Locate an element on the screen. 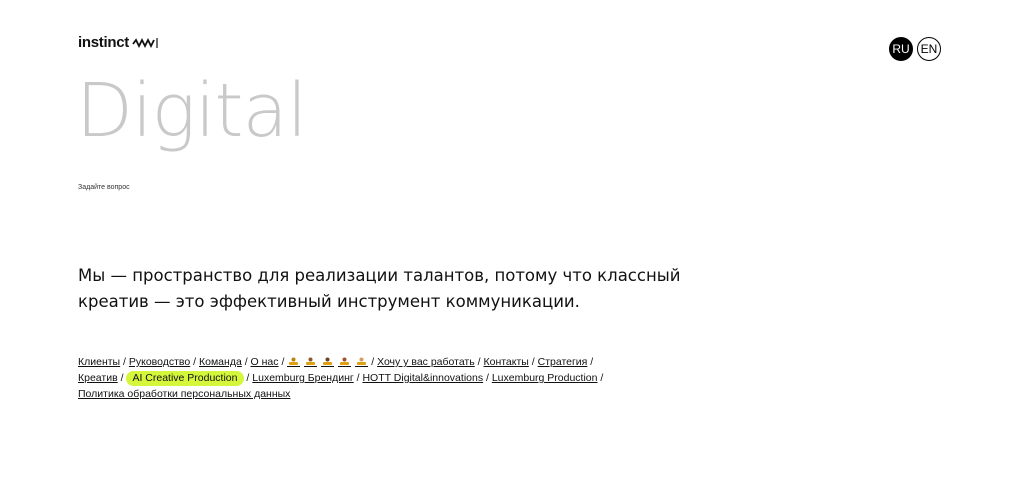 The height and width of the screenshot is (485, 1024). ask-question-link: Задайте вопрос is located at coordinates (104, 187).